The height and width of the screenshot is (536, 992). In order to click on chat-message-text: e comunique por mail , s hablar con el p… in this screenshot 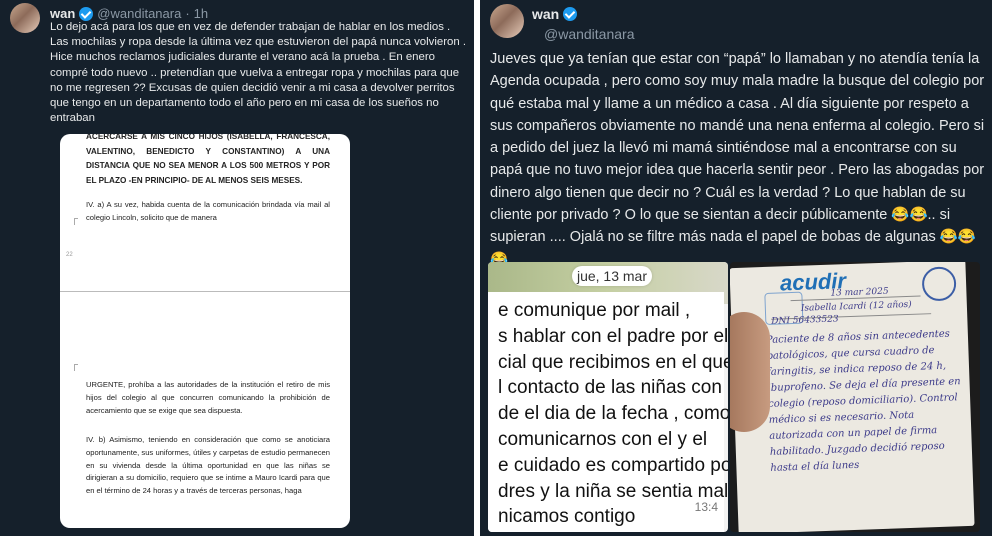, I will do `click(613, 414)`.